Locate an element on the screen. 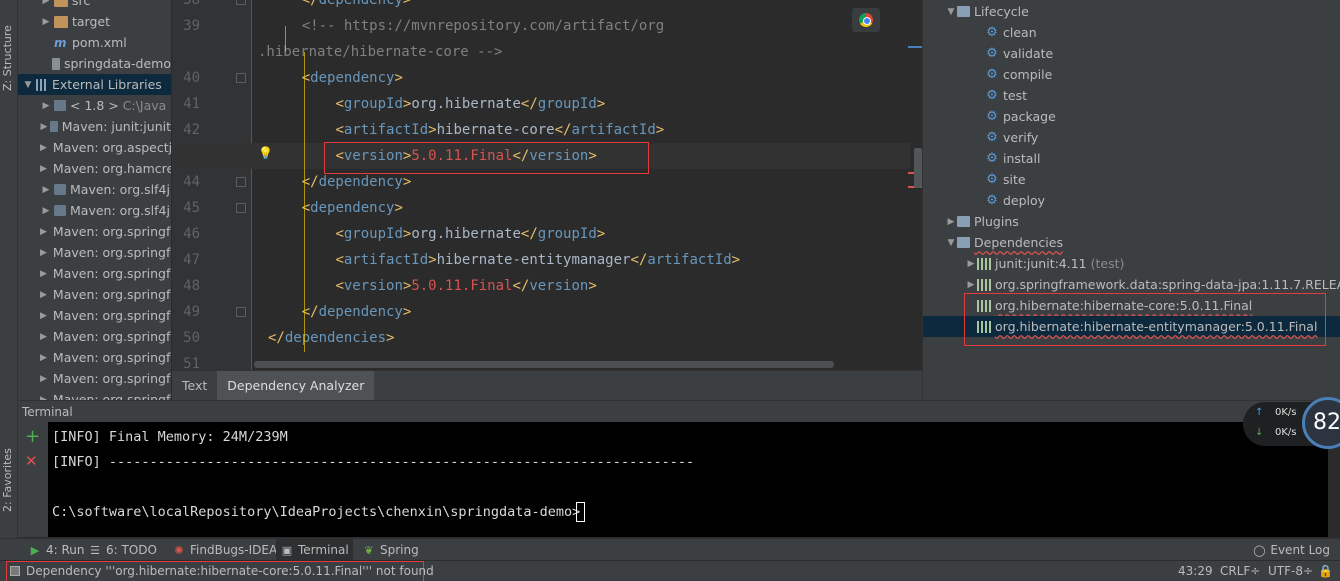  favorites-tool-tab: 2: Favorites is located at coordinates (9, 480).